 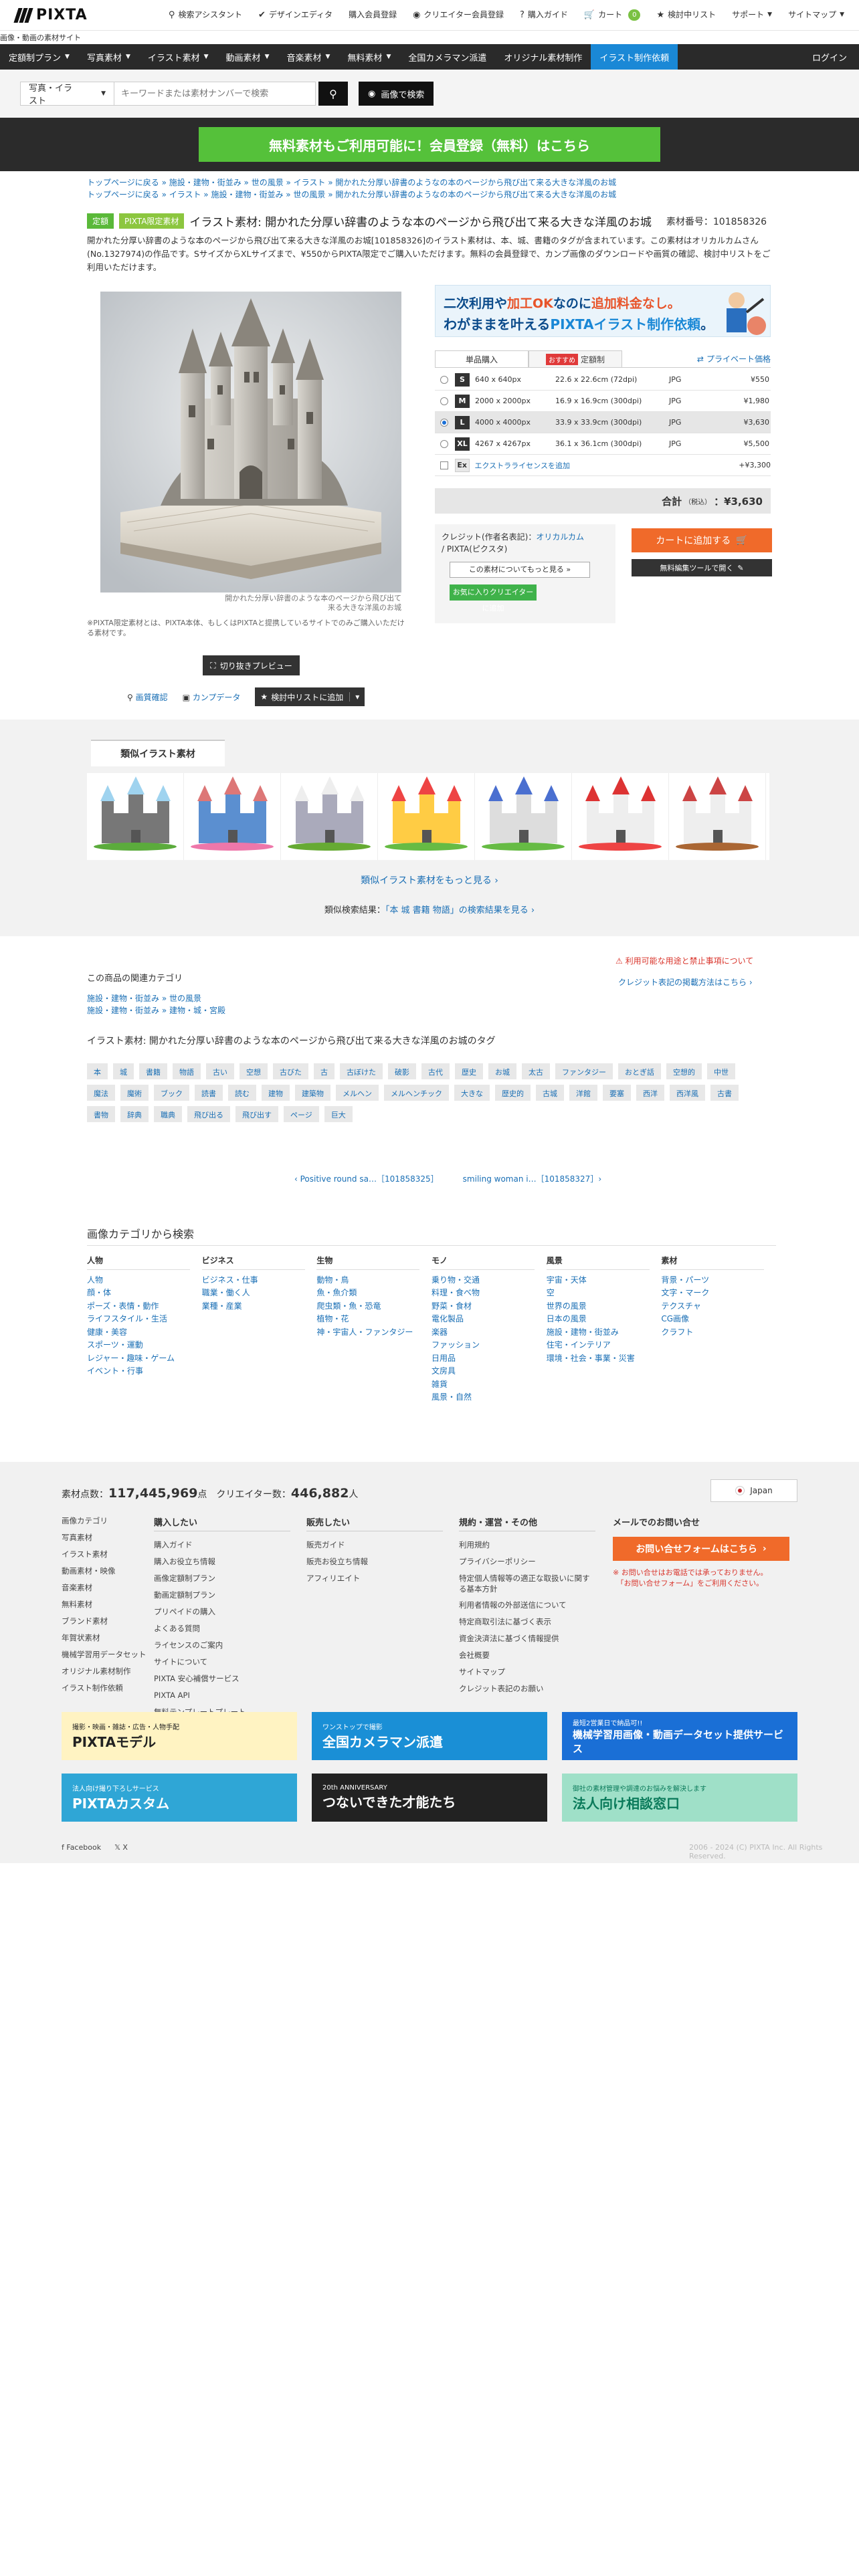 I want to click on footer-link: 無料素材, so click(x=105, y=1605).